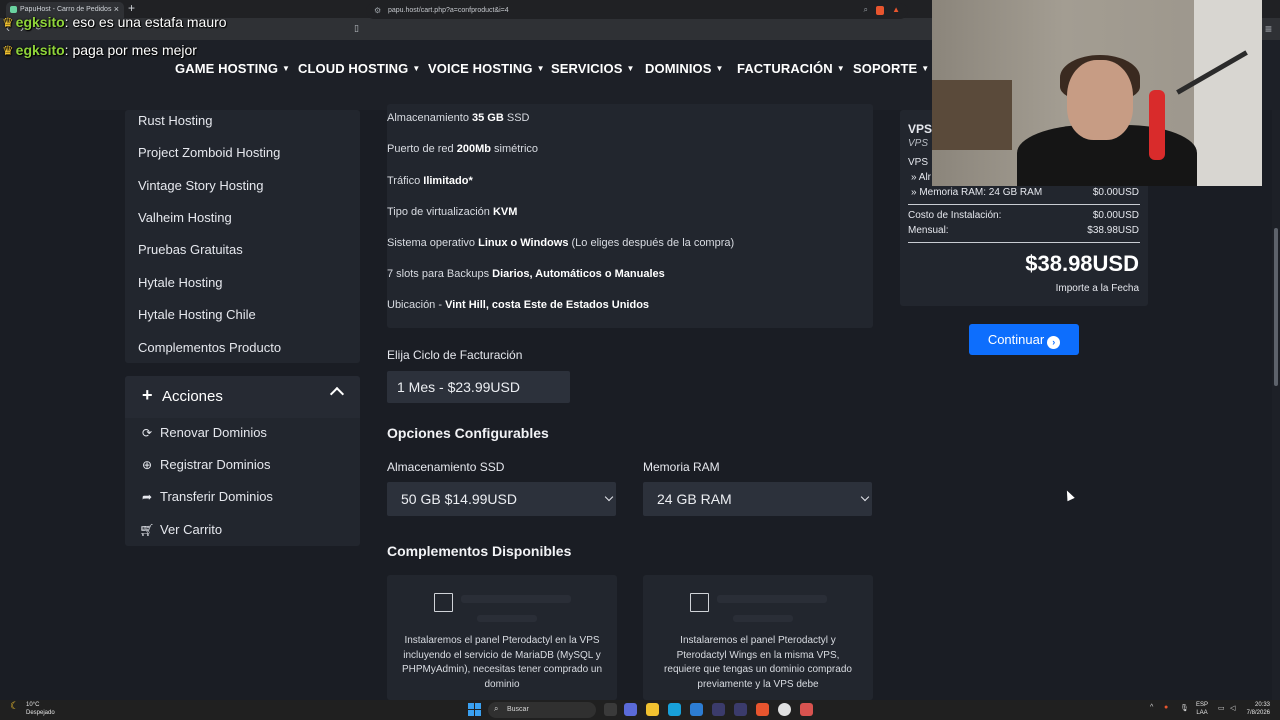 The height and width of the screenshot is (720, 1280). Describe the element at coordinates (684, 68) in the screenshot. I see `nav-dominios: DOMINIOS ▼` at that location.